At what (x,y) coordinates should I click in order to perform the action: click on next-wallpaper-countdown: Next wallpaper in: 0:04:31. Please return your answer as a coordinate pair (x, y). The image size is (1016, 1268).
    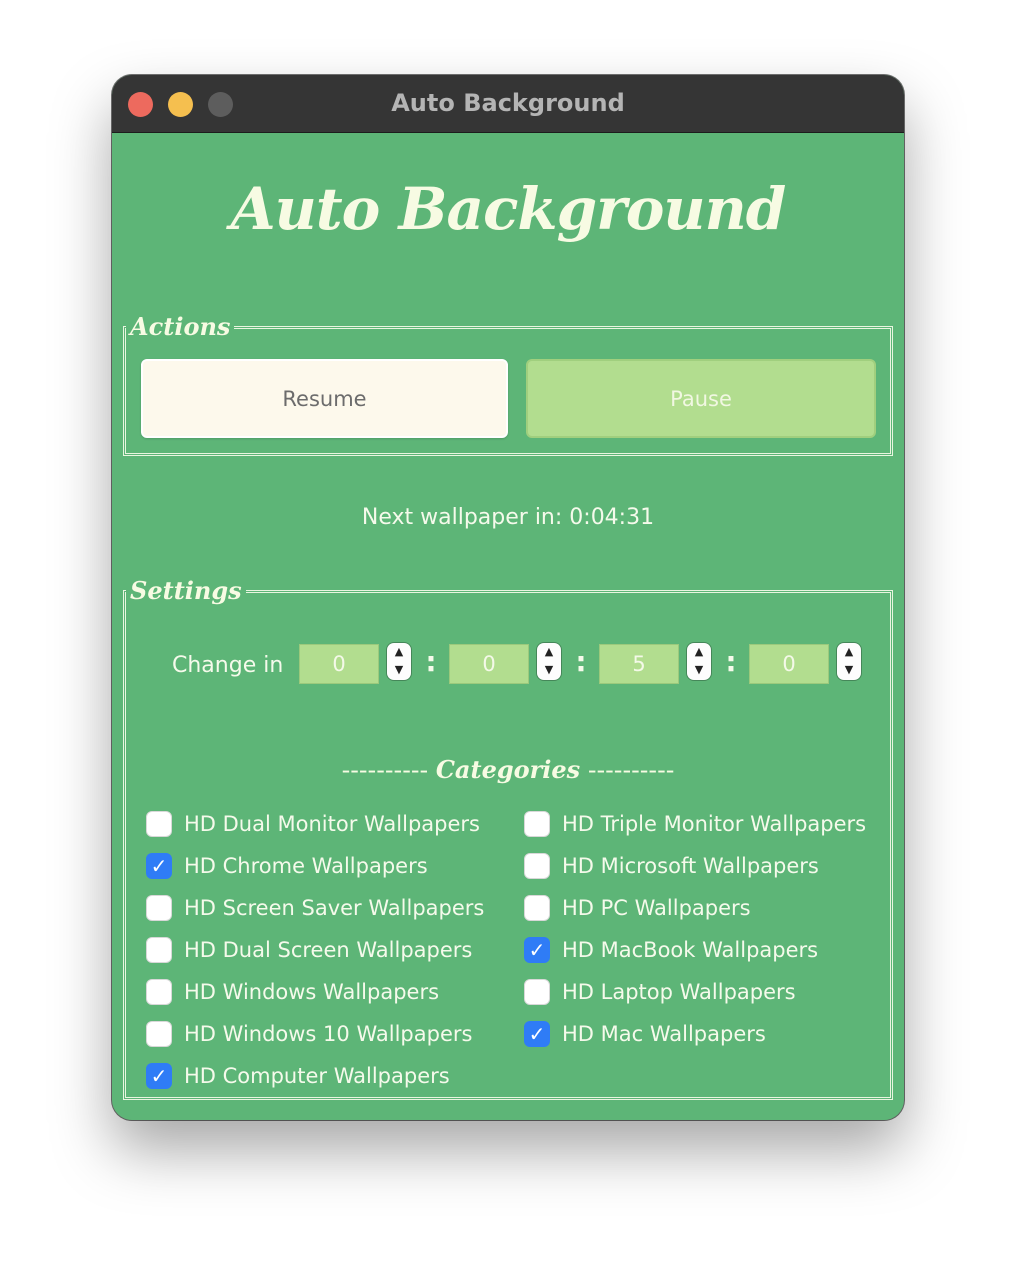
    Looking at the image, I should click on (508, 517).